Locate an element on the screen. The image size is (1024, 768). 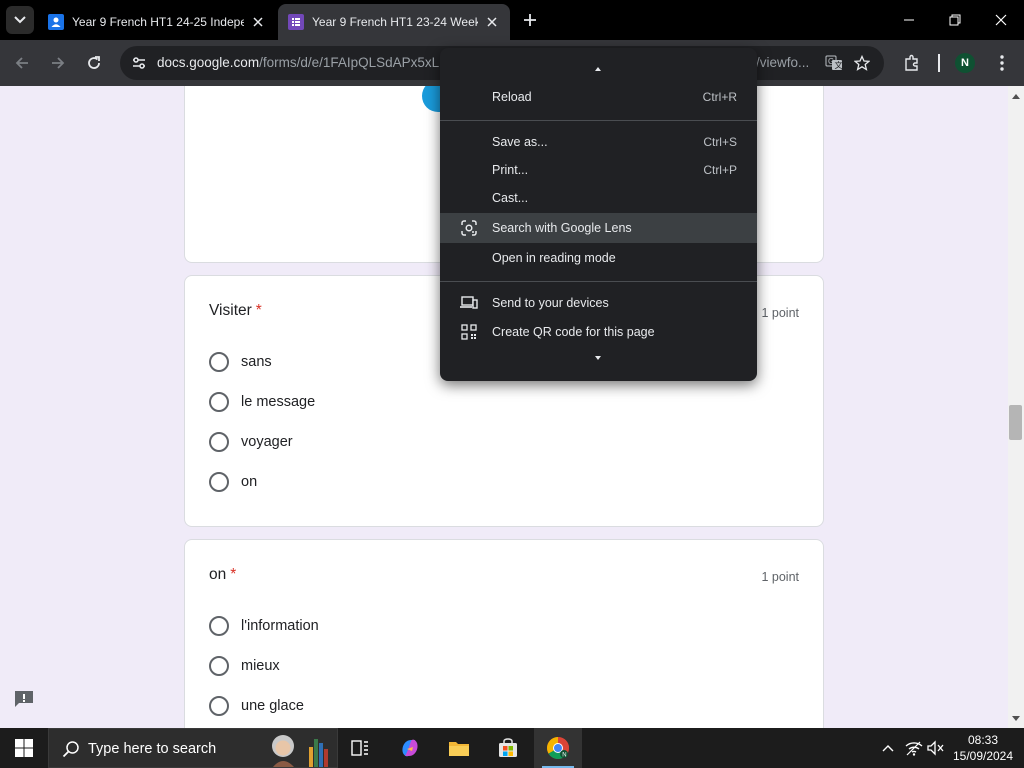
radio-option: mieux is located at coordinates (244, 666).